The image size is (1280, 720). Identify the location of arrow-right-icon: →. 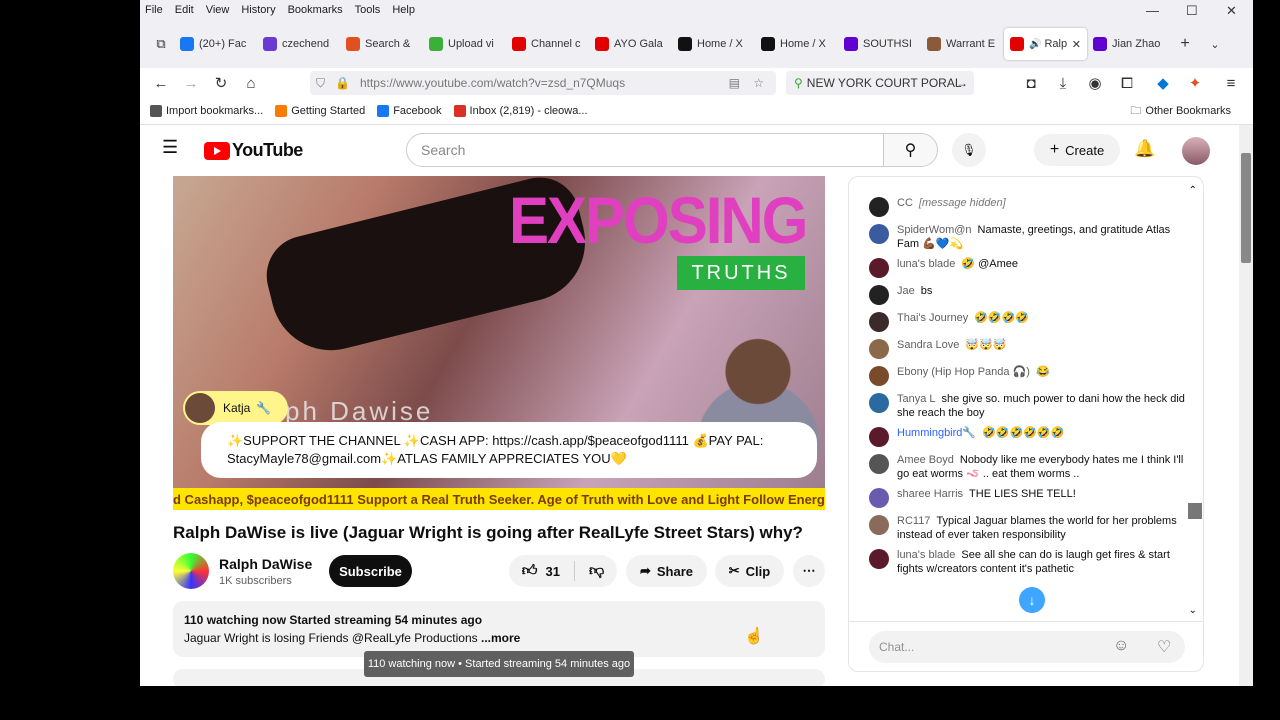
(962, 83).